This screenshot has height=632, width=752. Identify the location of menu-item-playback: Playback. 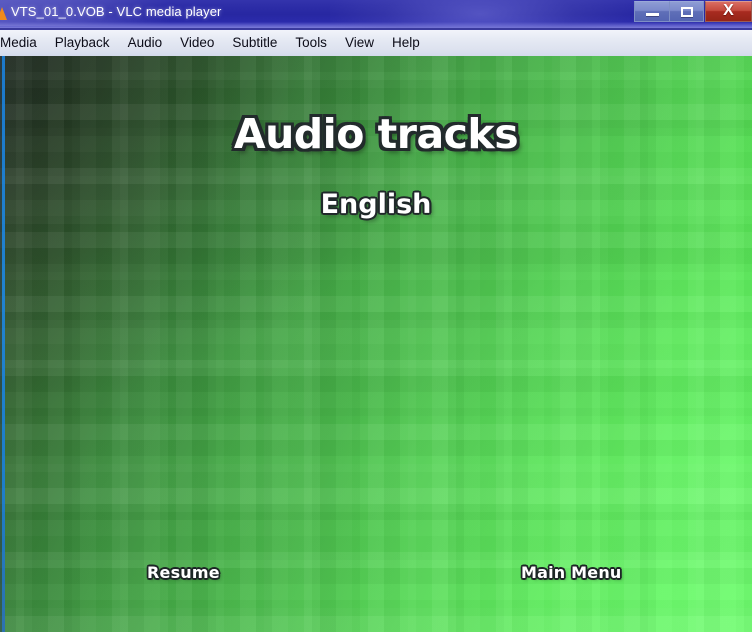
(82, 43).